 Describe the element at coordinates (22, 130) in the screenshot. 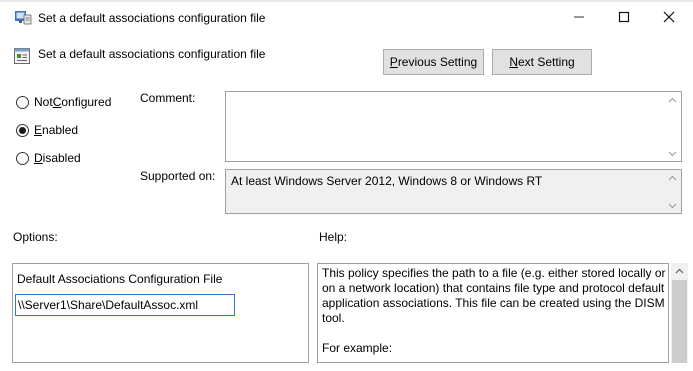

I see `radio-enabled-circle` at that location.